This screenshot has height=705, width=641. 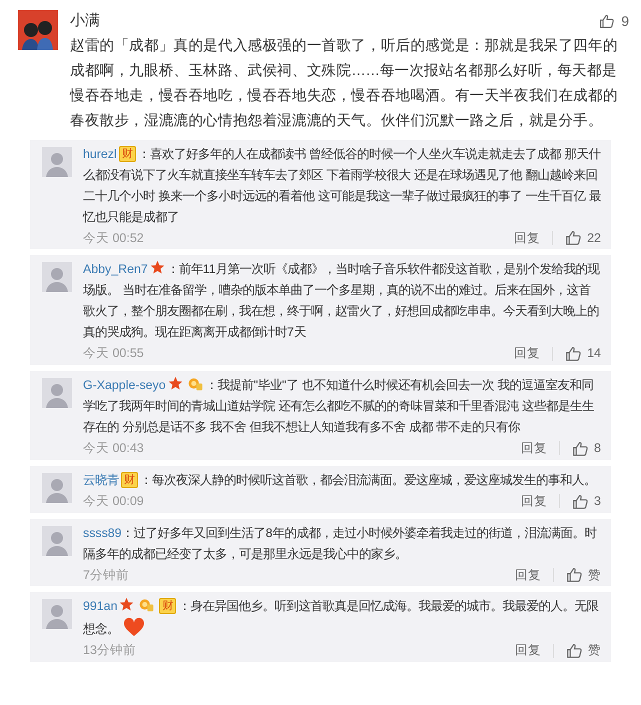 I want to click on like-count: 8, so click(x=597, y=448).